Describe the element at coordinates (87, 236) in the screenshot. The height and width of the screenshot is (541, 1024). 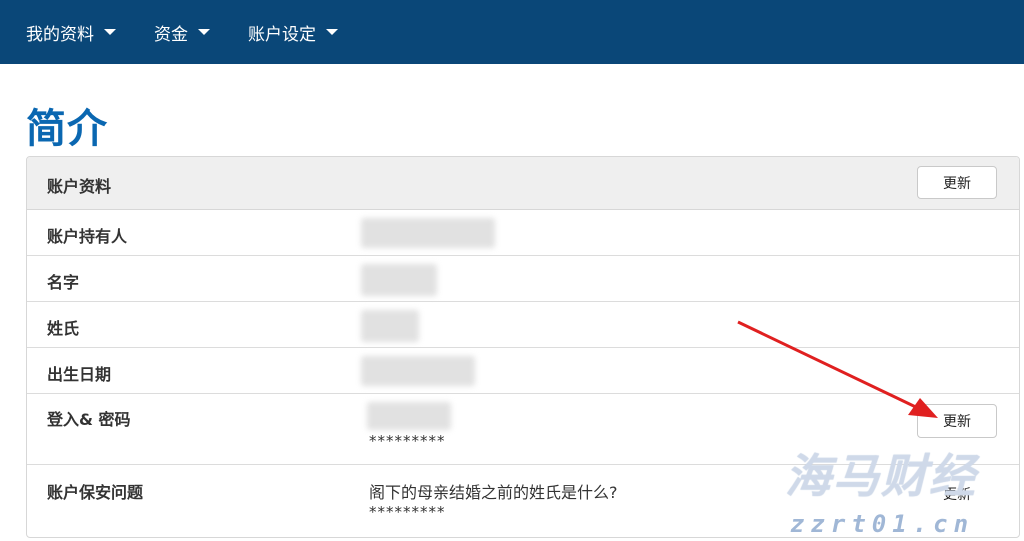
I see `row-label: 账户持有人` at that location.